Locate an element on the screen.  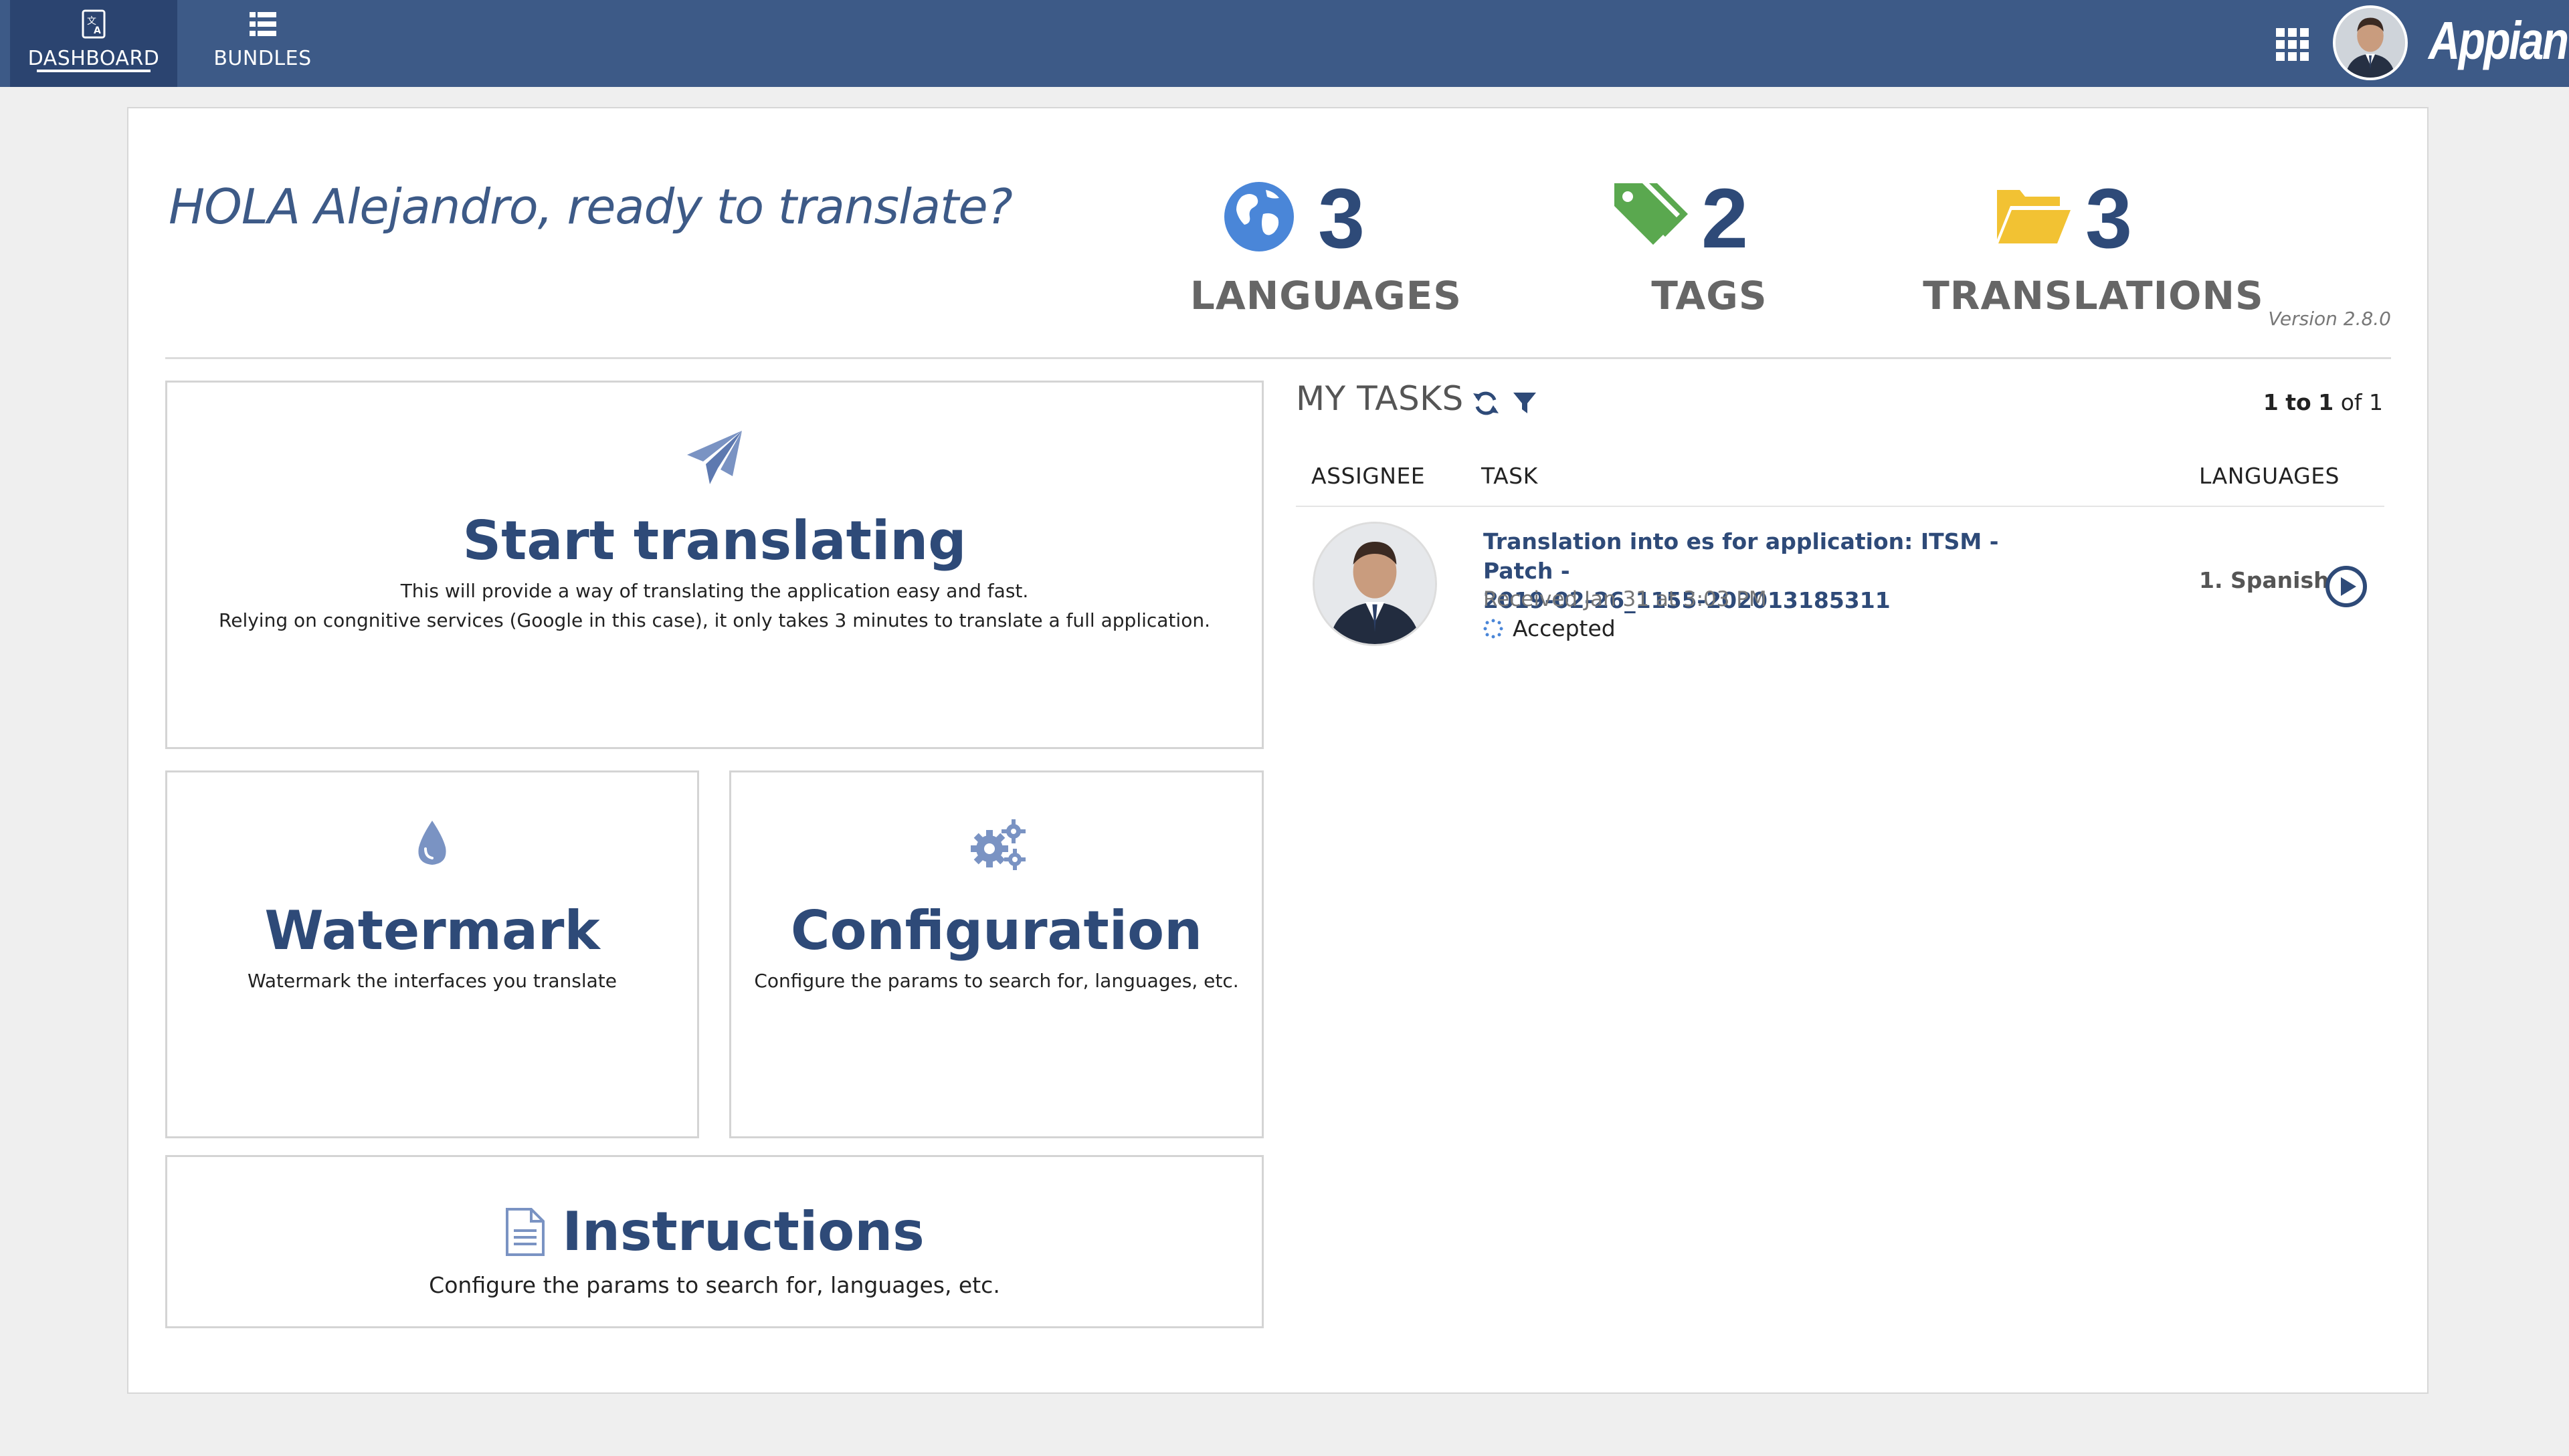
translations-label: TRANSLATIONS is located at coordinates (2093, 295).